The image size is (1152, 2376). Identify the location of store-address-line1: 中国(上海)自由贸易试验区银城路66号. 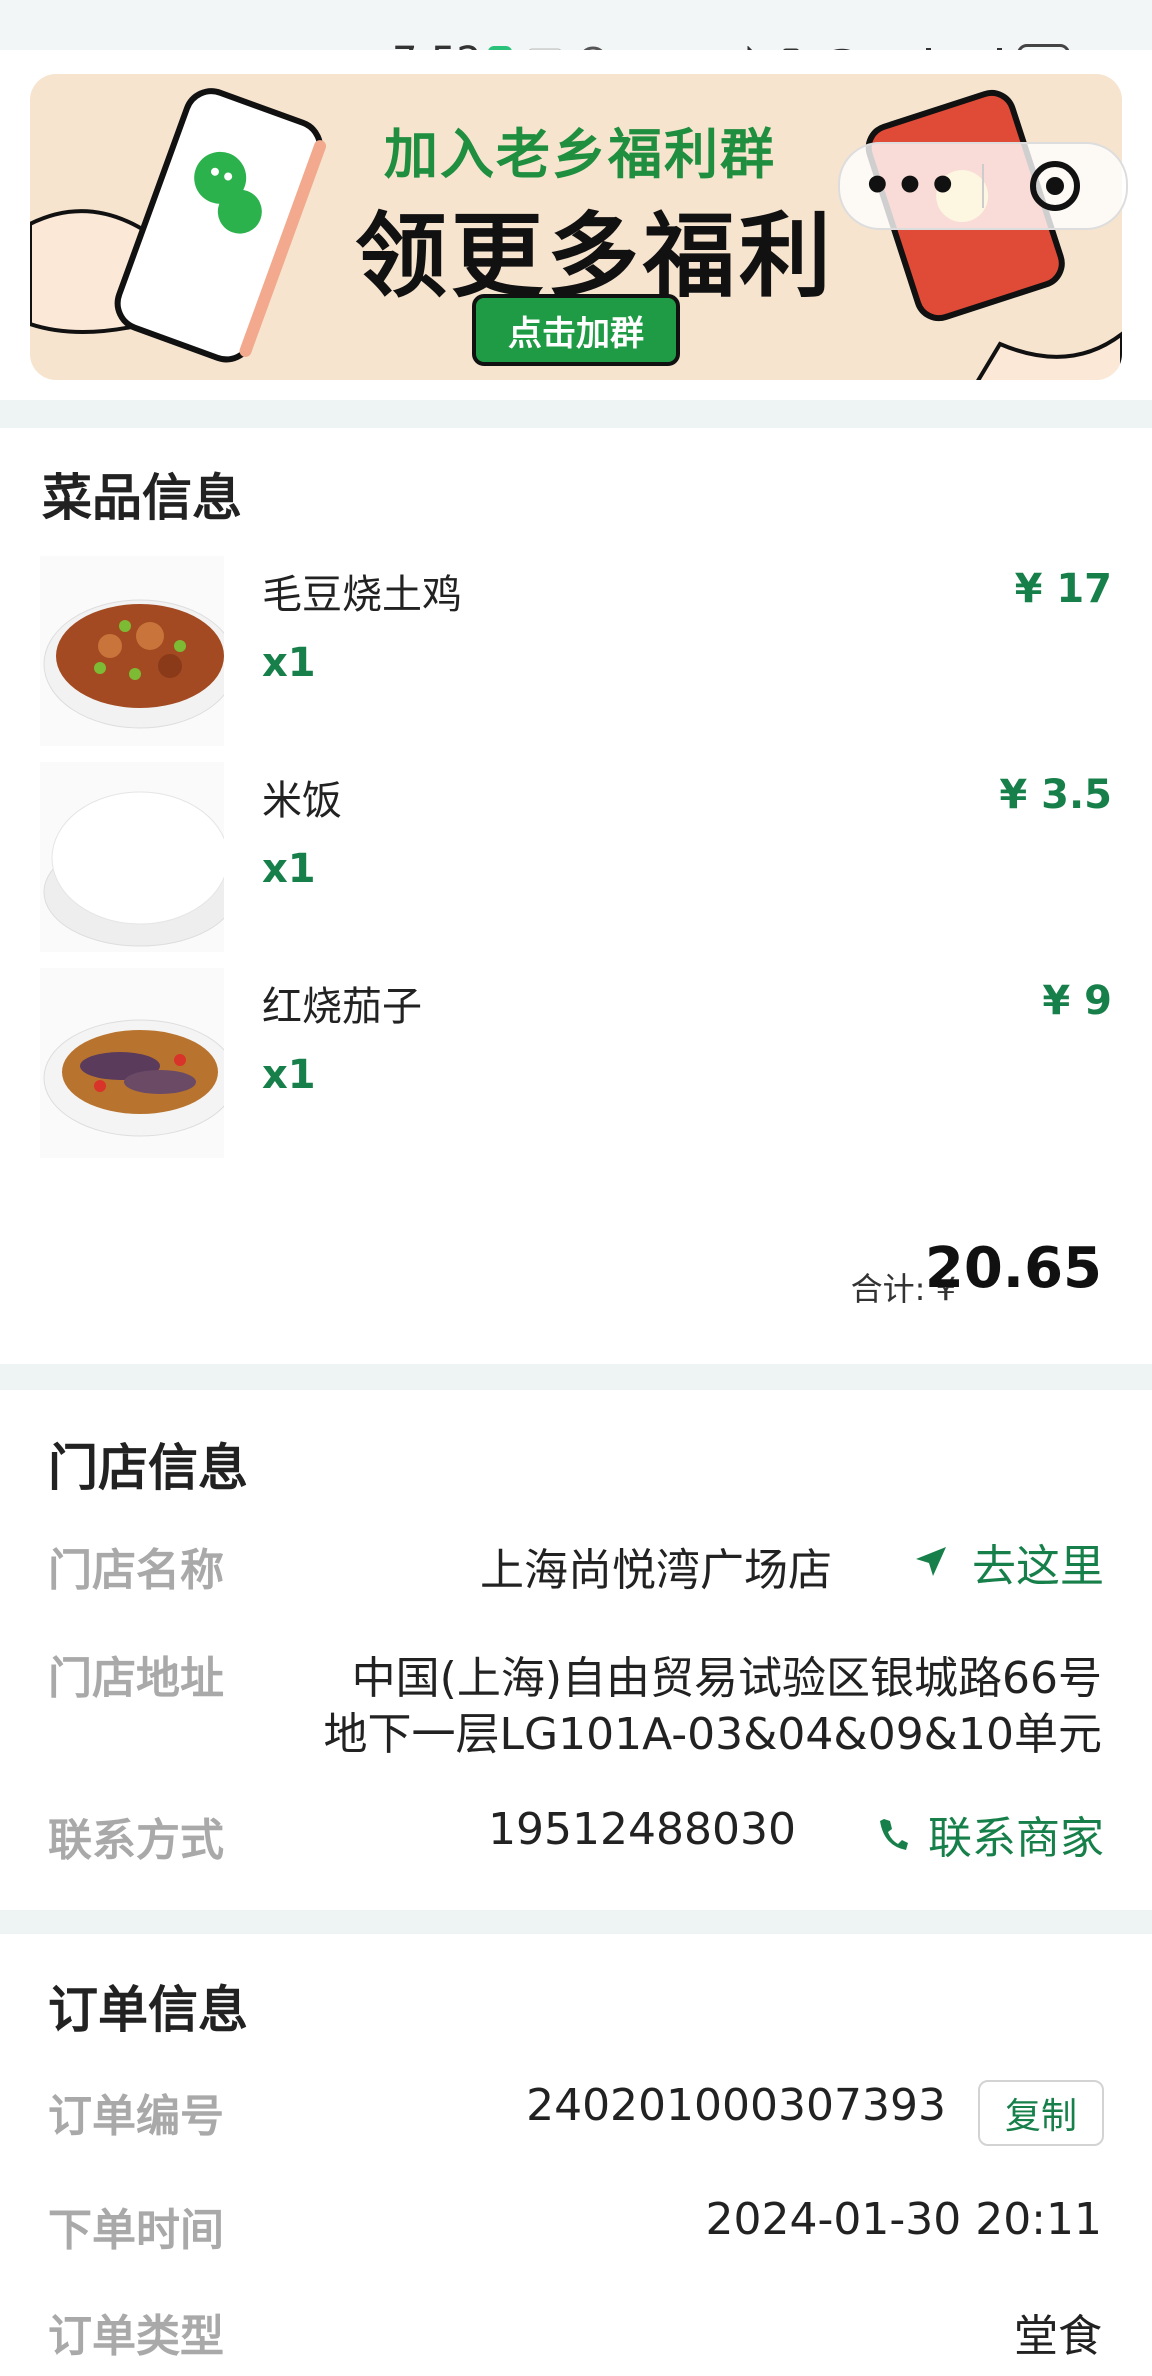
(726, 1678).